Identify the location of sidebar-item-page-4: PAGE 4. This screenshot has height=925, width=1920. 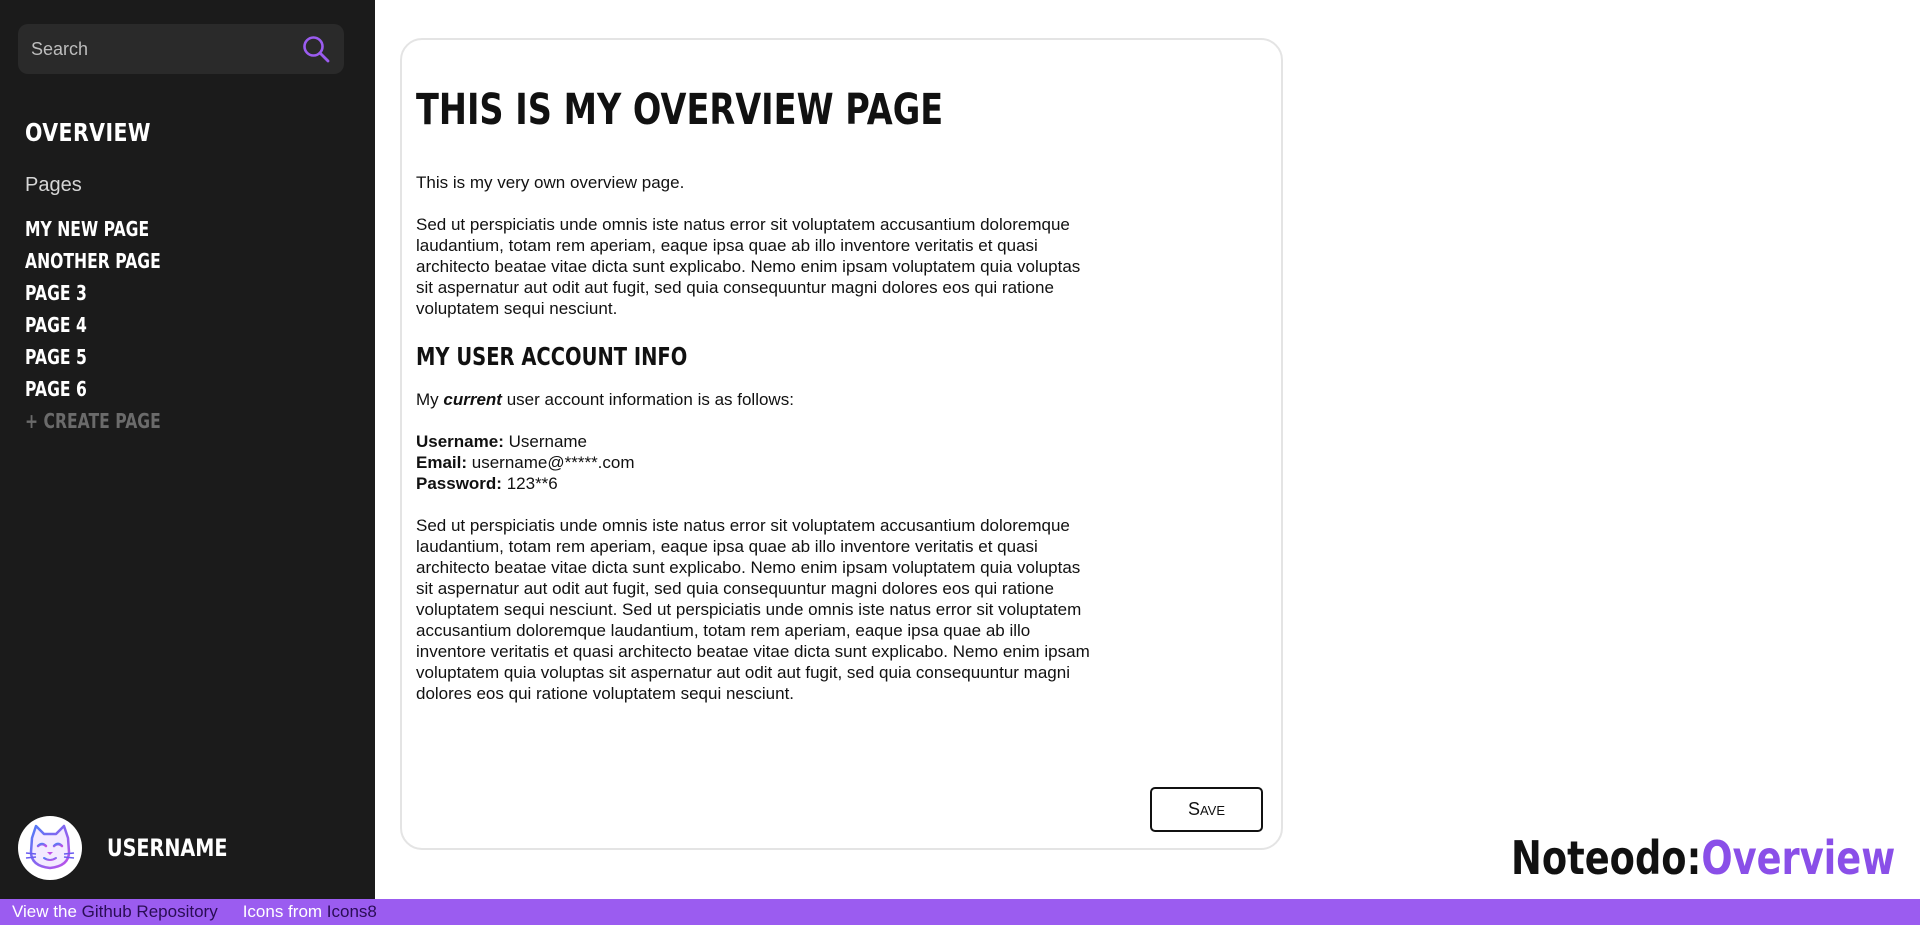
(93, 325).